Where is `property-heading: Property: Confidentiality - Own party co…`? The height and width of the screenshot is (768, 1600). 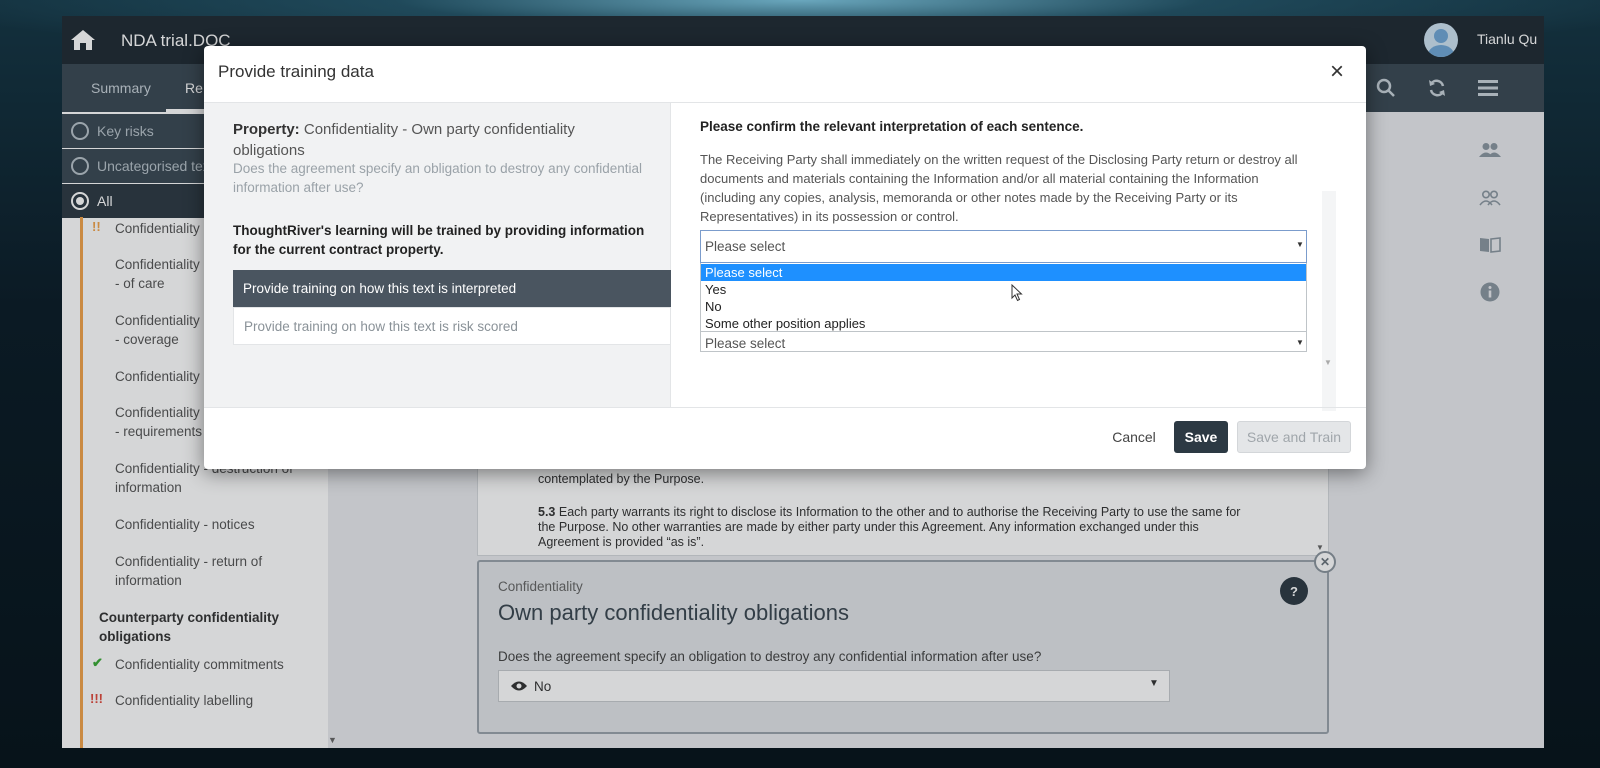 property-heading: Property: Confidentiality - Own party co… is located at coordinates (433, 140).